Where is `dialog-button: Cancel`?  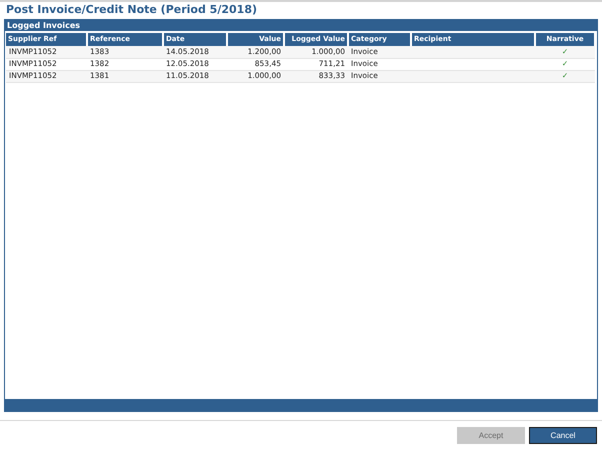 dialog-button: Cancel is located at coordinates (563, 435).